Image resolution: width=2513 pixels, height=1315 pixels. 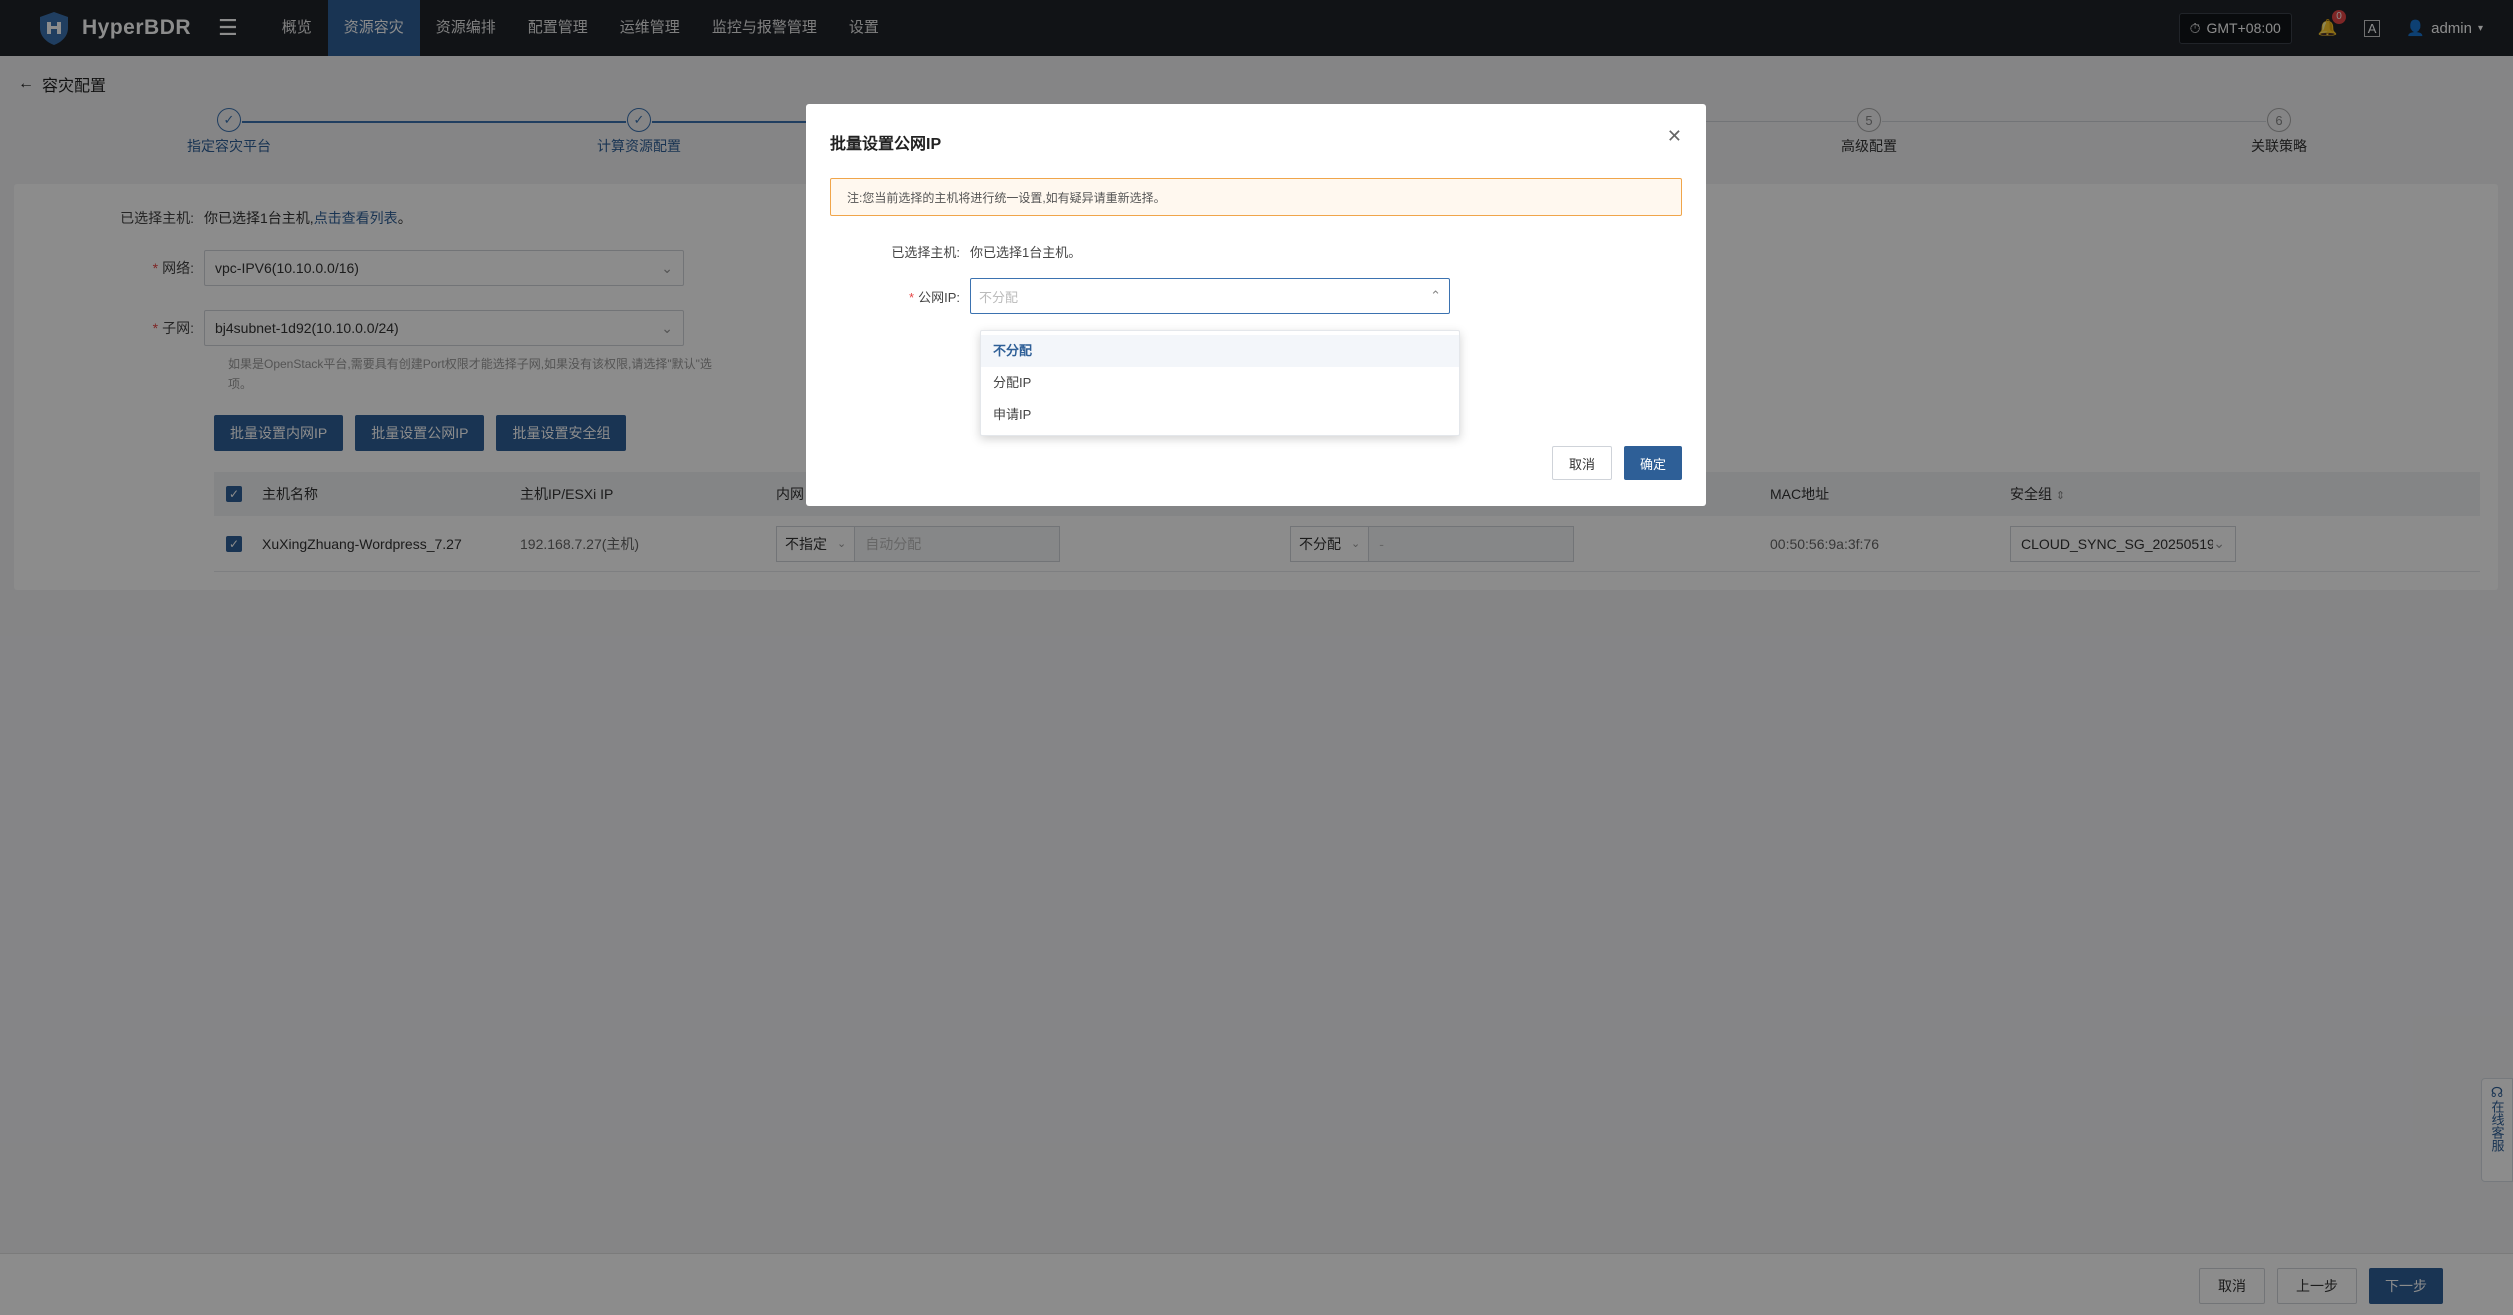 What do you see at coordinates (886, 144) in the screenshot?
I see `modal-title: 批量设置公网IP` at bounding box center [886, 144].